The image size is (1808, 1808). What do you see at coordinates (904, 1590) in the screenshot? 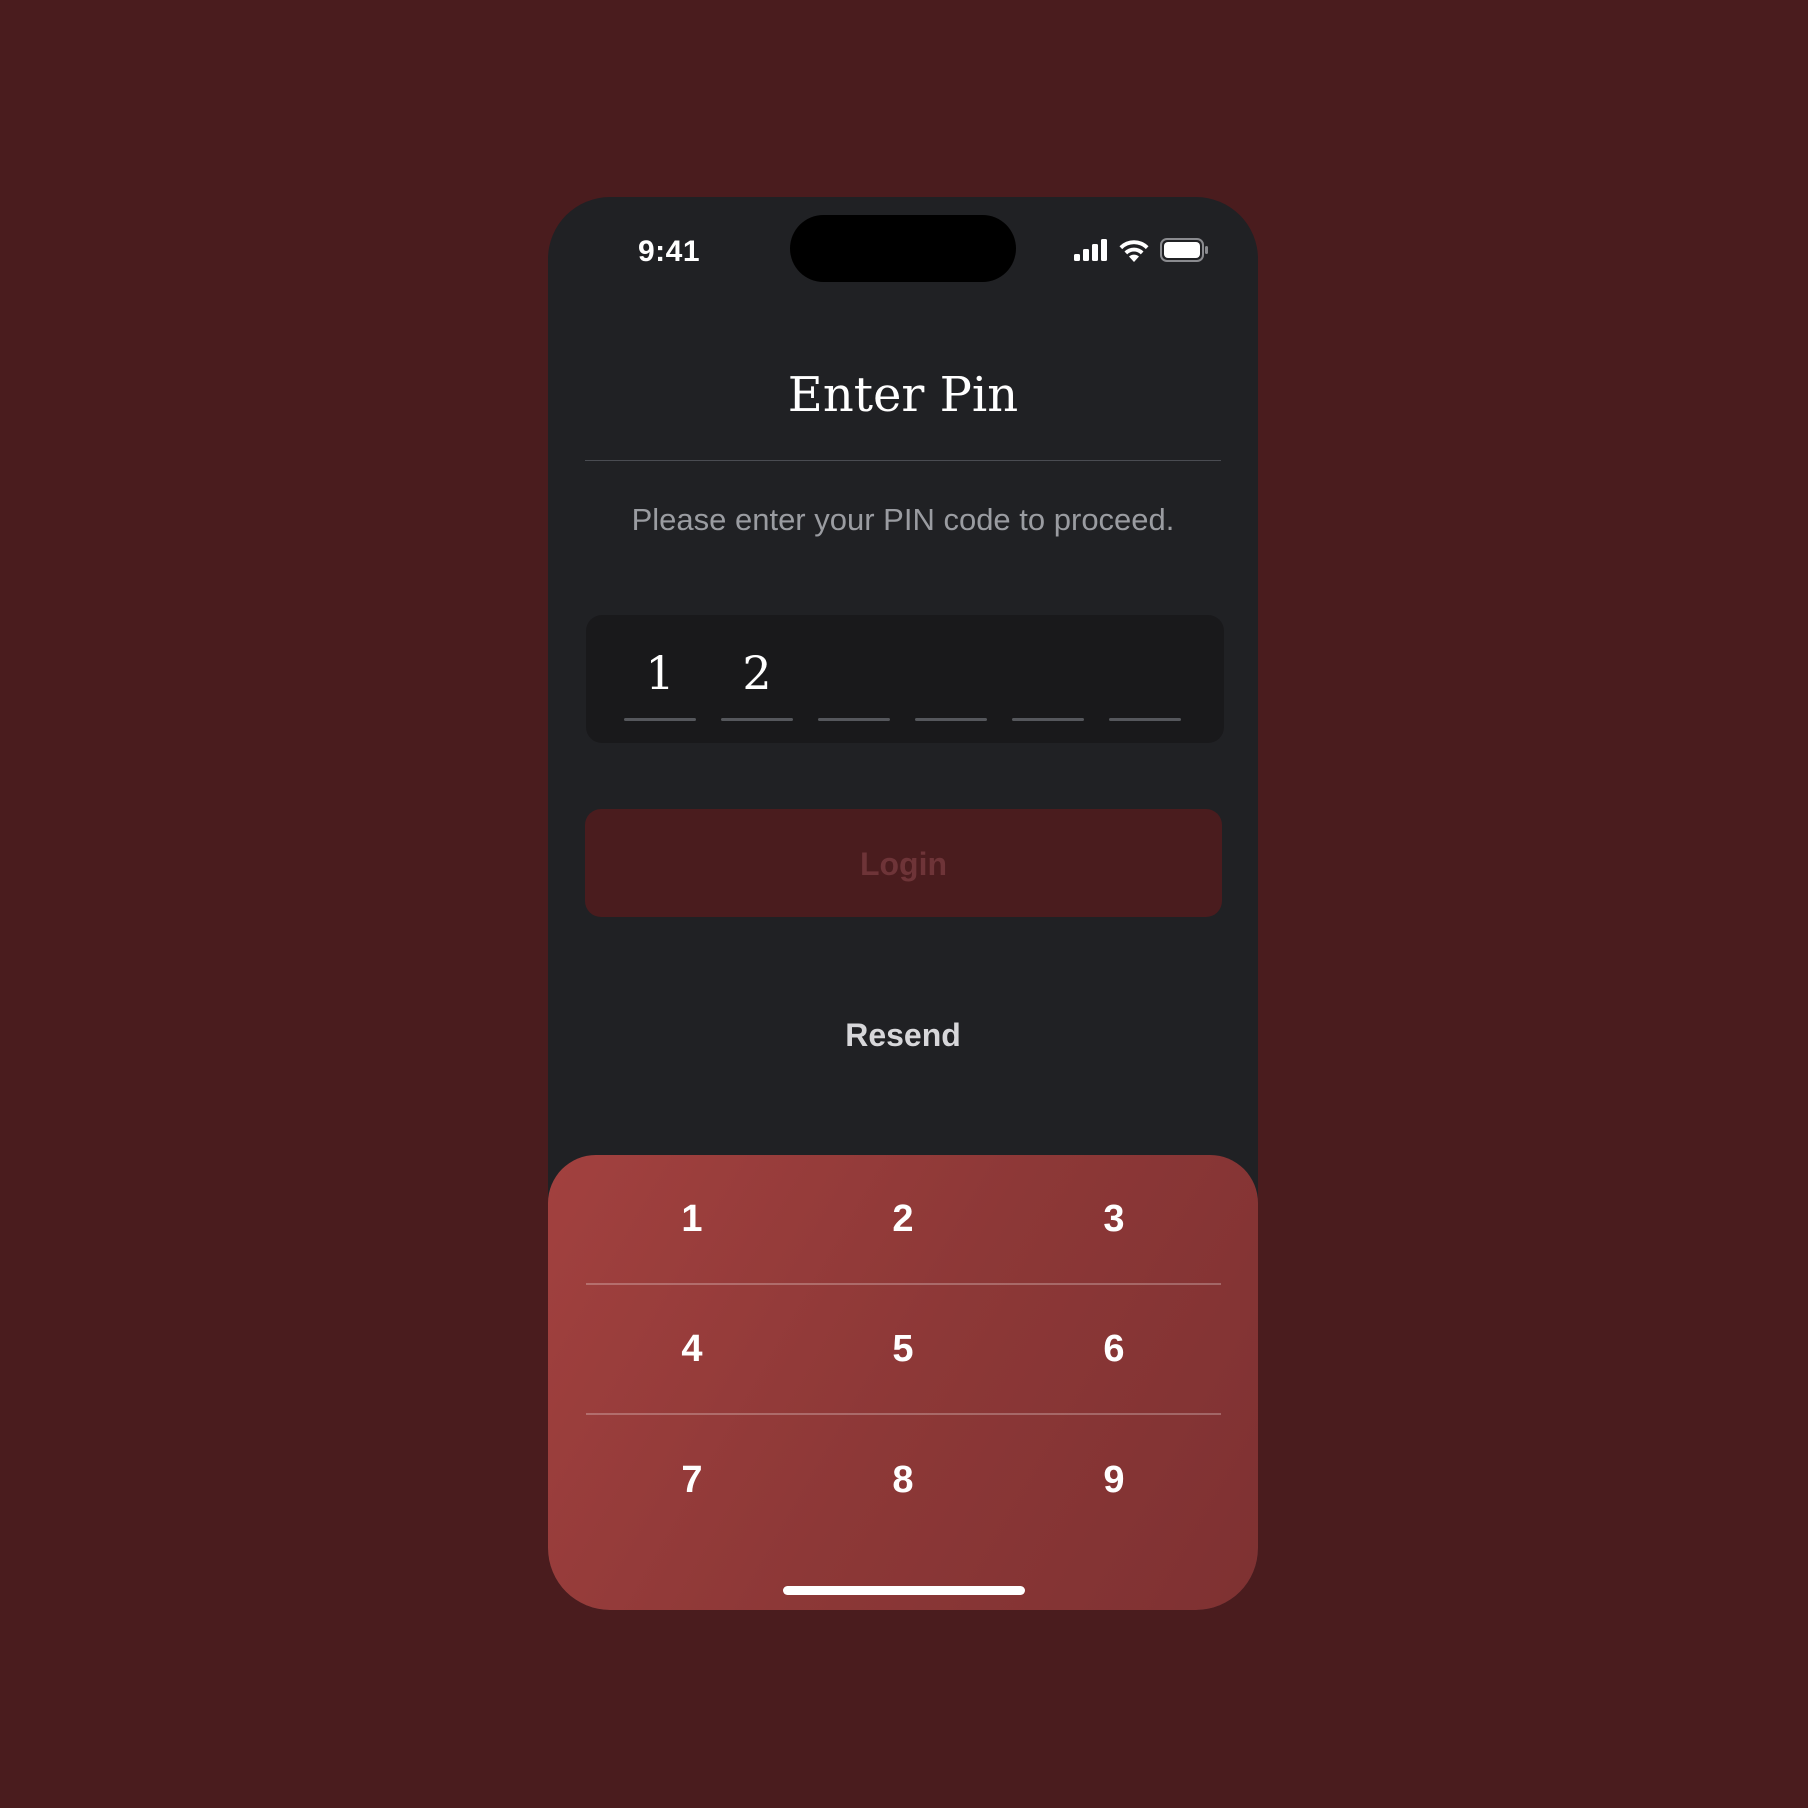
I see `home-indicator` at bounding box center [904, 1590].